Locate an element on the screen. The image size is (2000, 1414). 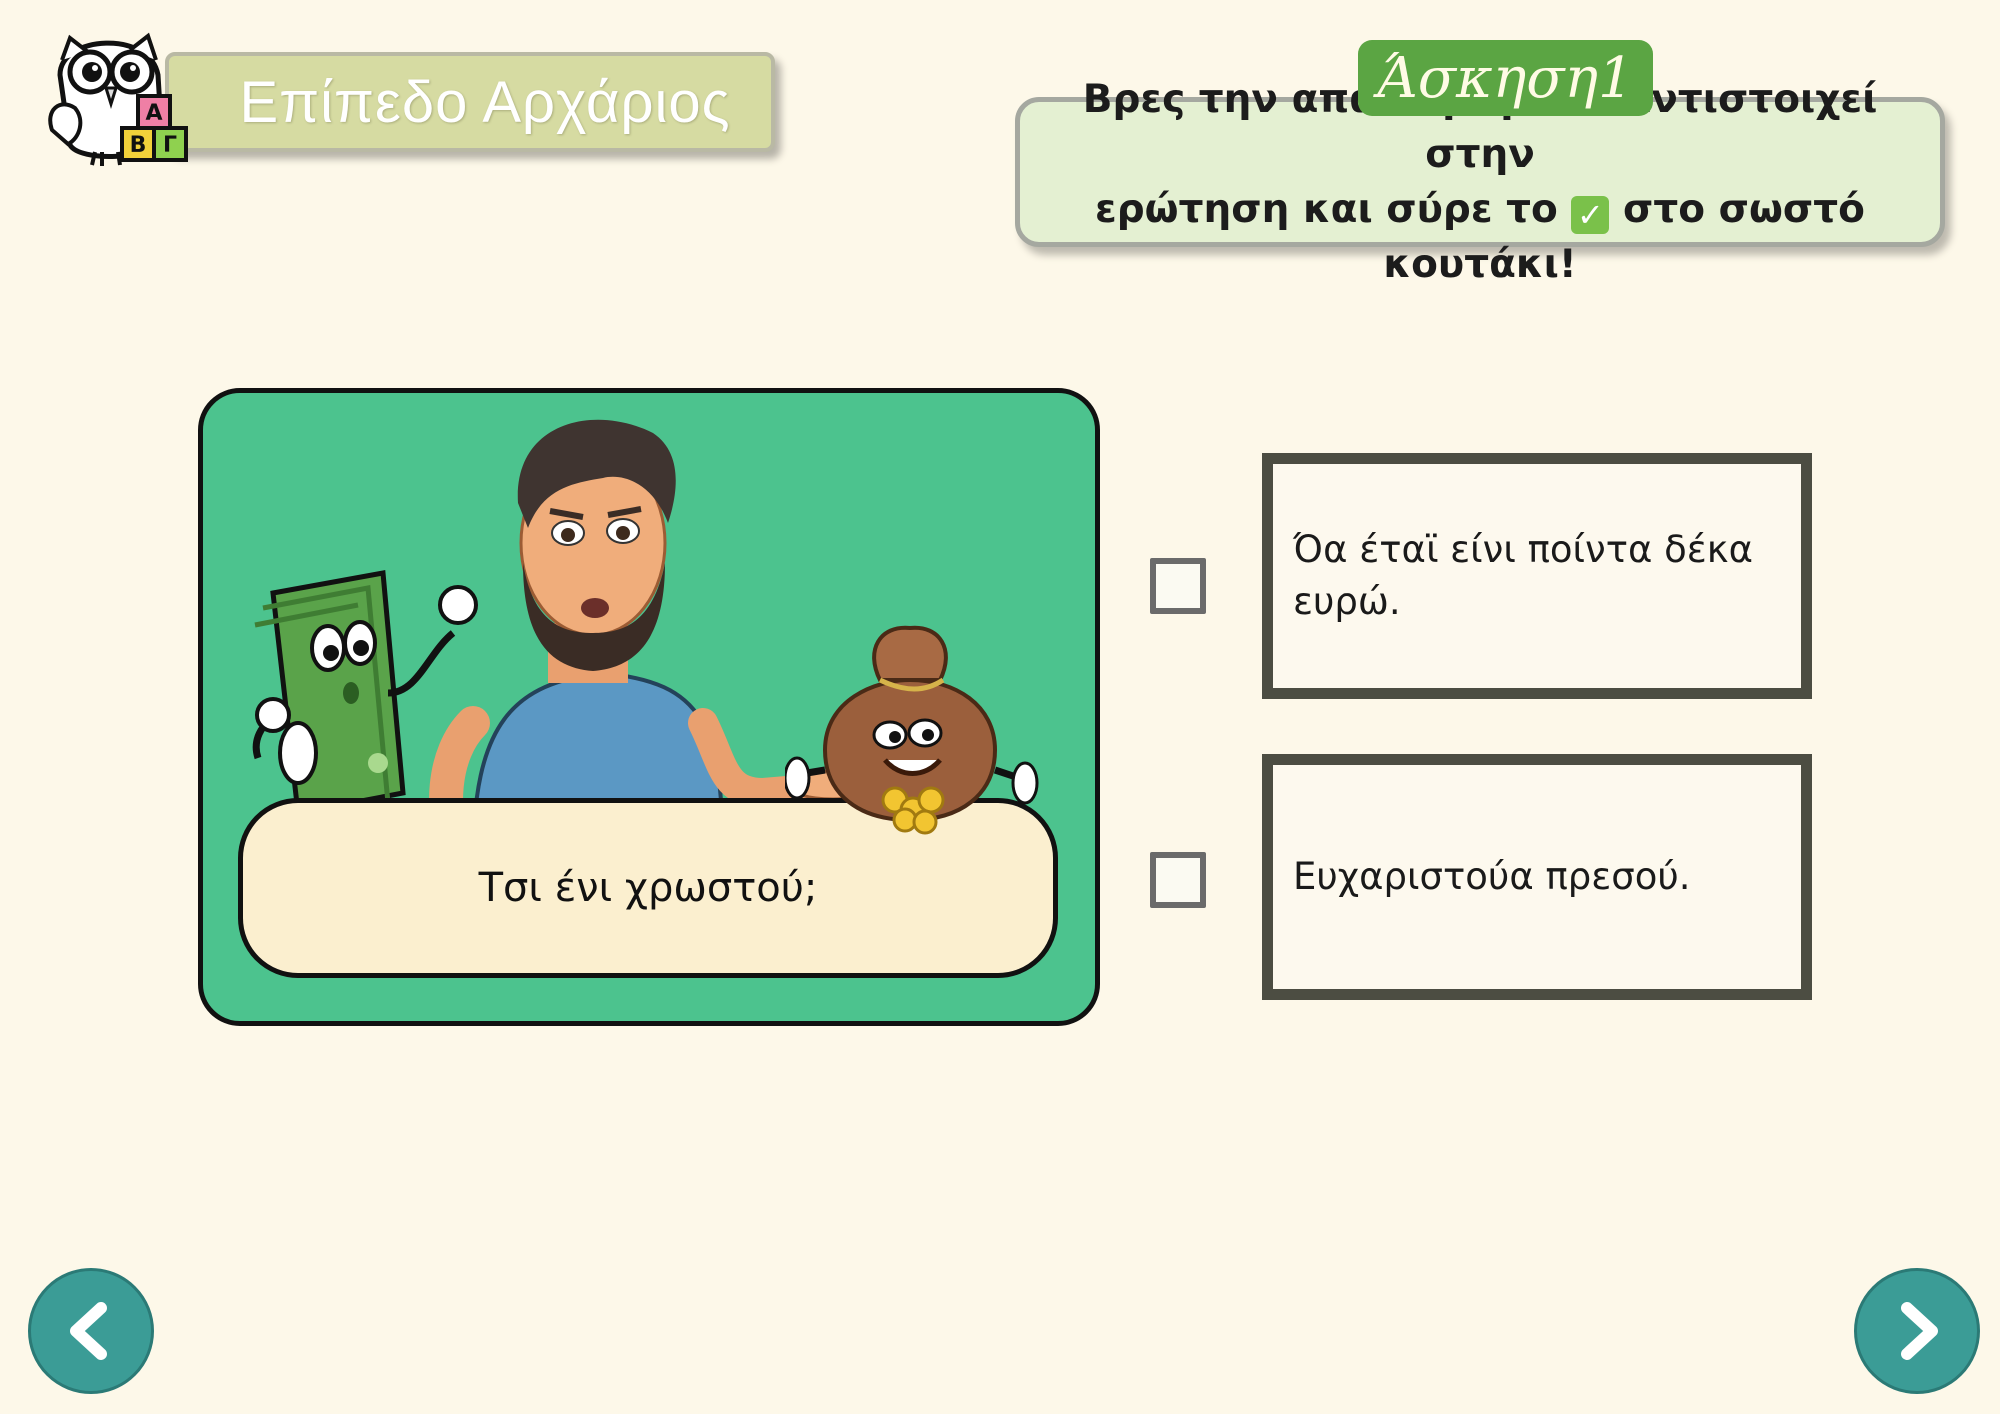
question-text: Τσι ένι χρωστού; is located at coordinates (648, 888).